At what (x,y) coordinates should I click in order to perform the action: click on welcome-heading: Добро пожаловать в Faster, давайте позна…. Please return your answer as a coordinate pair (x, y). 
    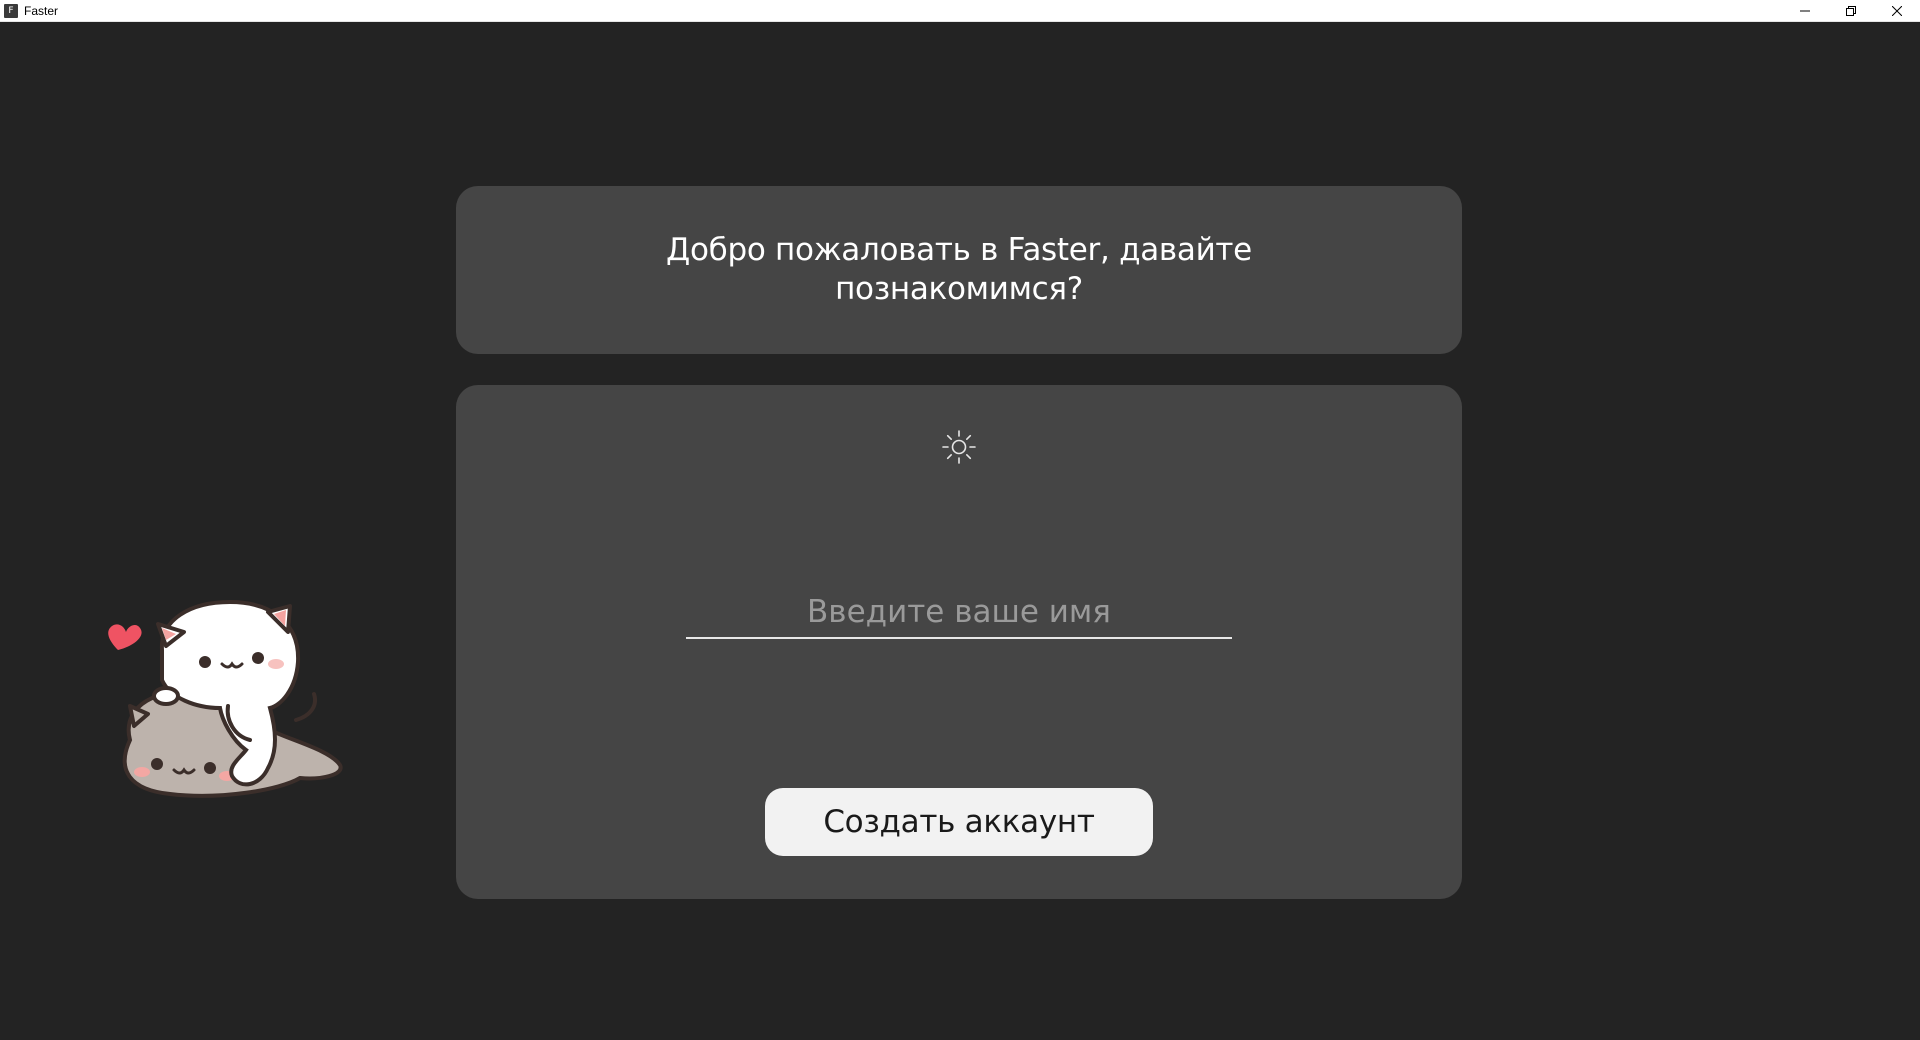
    Looking at the image, I should click on (959, 269).